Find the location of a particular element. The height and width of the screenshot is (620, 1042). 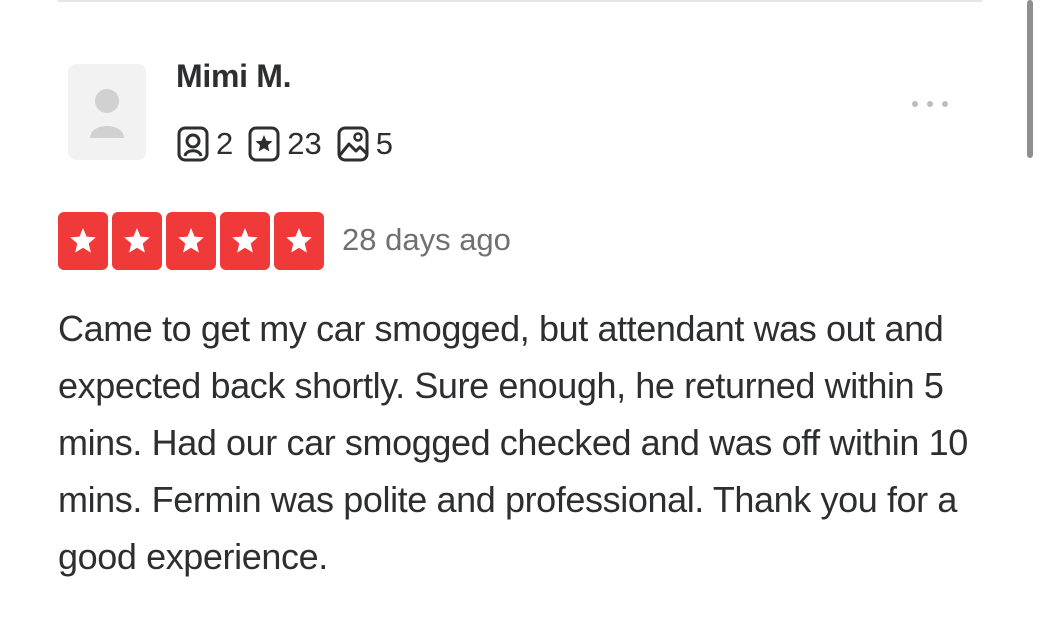

more-options-button is located at coordinates (930, 104).